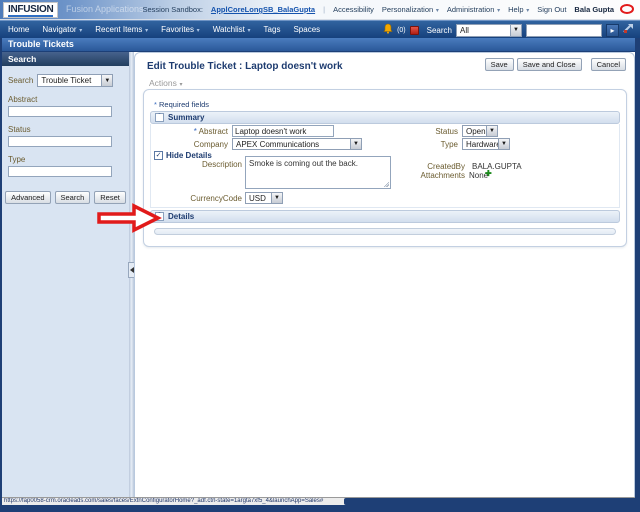 The width and height of the screenshot is (640, 512). What do you see at coordinates (283, 131) in the screenshot?
I see `abstract-input` at bounding box center [283, 131].